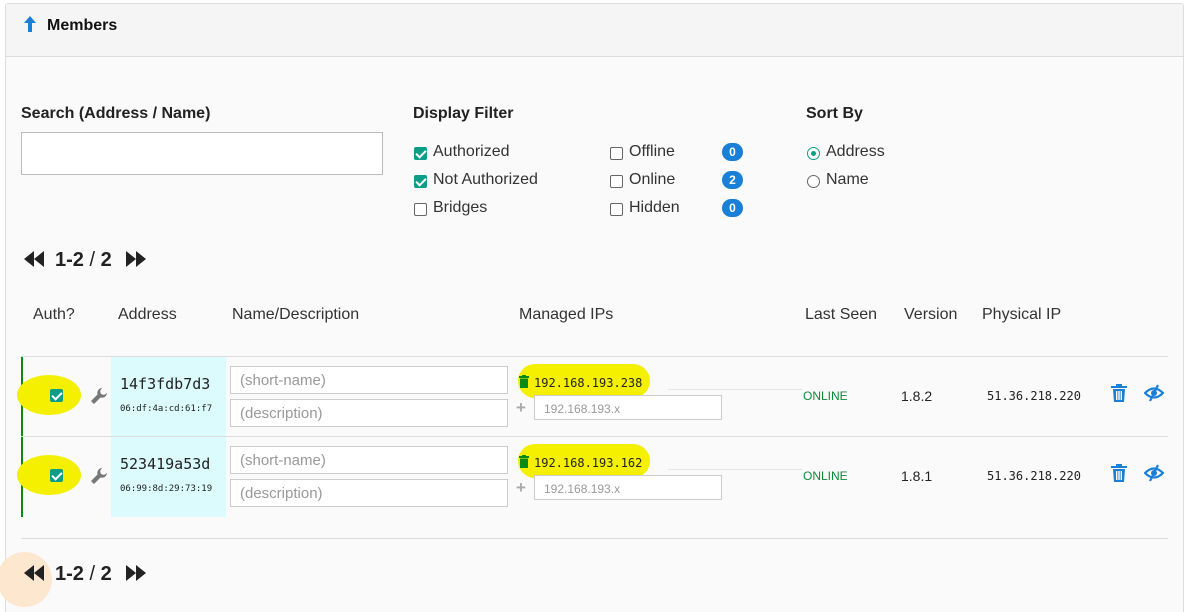  I want to click on col-managed-ips: Managed IPs, so click(566, 314).